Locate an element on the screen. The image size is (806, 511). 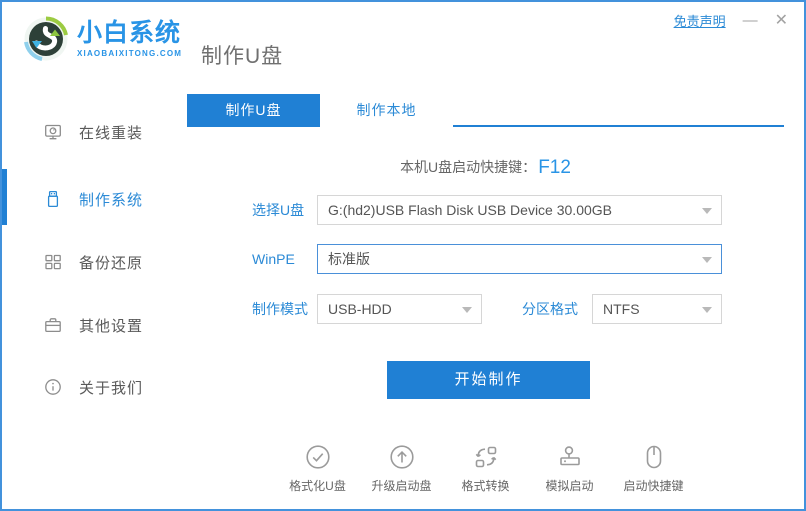
tab-make-usb: 制作U盘 is located at coordinates (253, 110).